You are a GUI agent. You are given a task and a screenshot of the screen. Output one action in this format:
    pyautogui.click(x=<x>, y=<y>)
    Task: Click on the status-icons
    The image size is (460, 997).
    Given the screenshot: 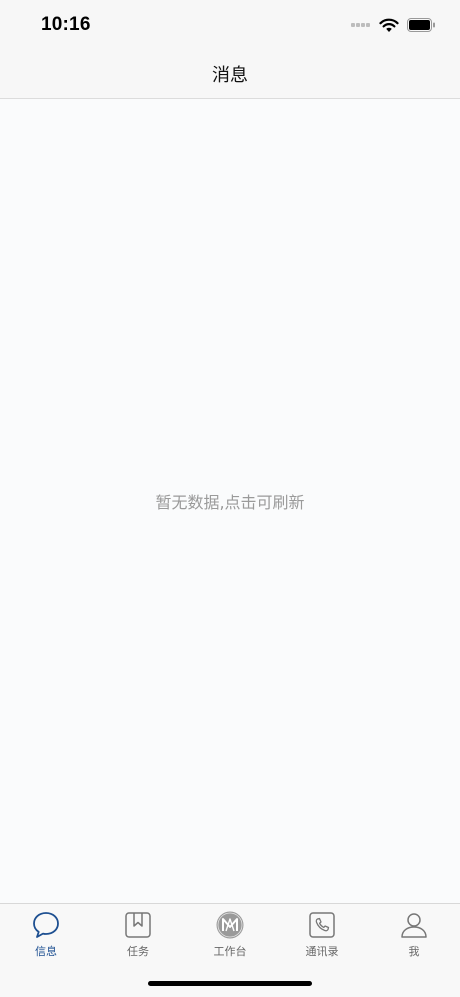 What is the action you would take?
    pyautogui.click(x=393, y=25)
    